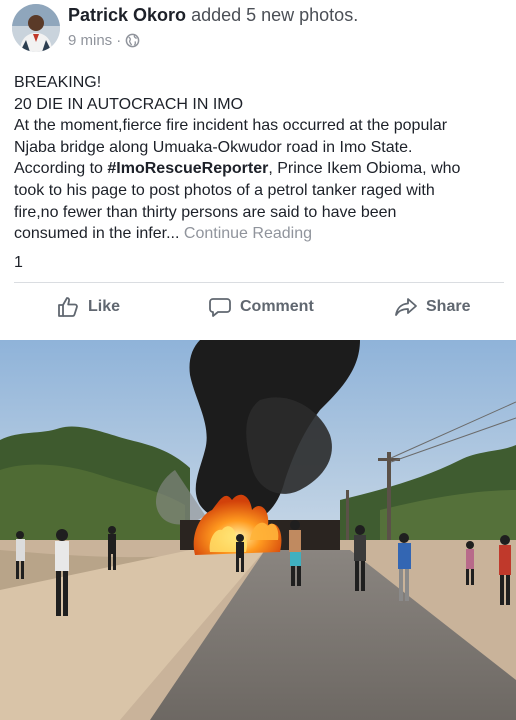  Describe the element at coordinates (277, 306) in the screenshot. I see `comment-label: Comment` at that location.